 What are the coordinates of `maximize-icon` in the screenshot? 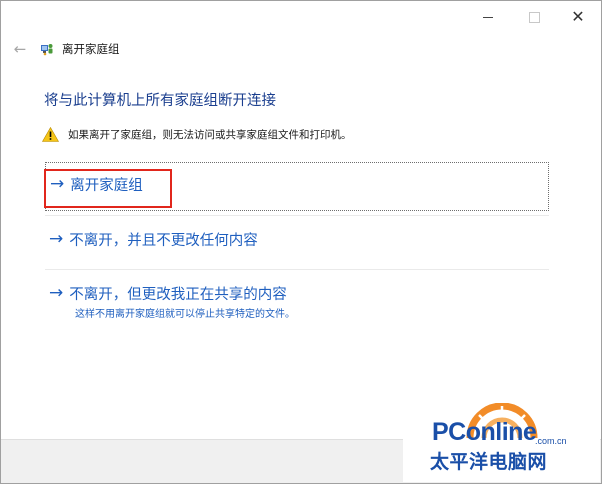 It's located at (534, 17).